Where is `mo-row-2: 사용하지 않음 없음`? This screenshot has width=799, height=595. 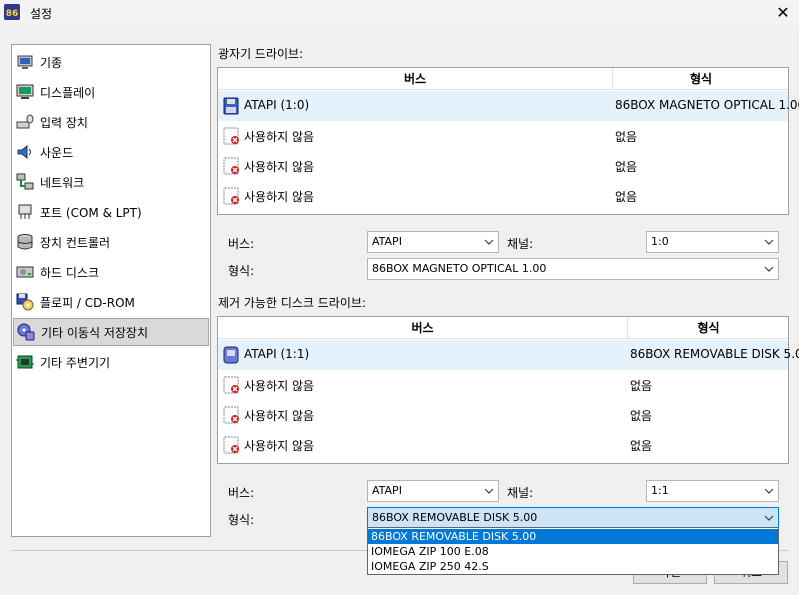 mo-row-2: 사용하지 않음 없음 is located at coordinates (503, 166).